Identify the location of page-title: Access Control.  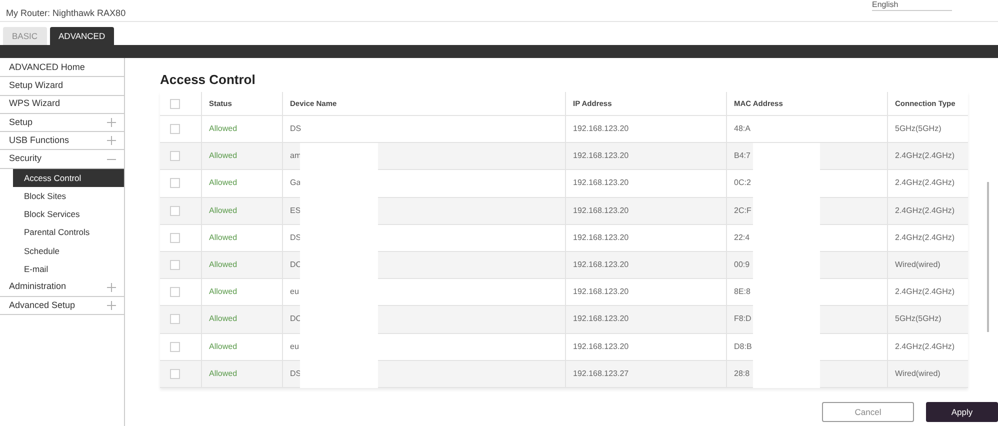
(208, 80).